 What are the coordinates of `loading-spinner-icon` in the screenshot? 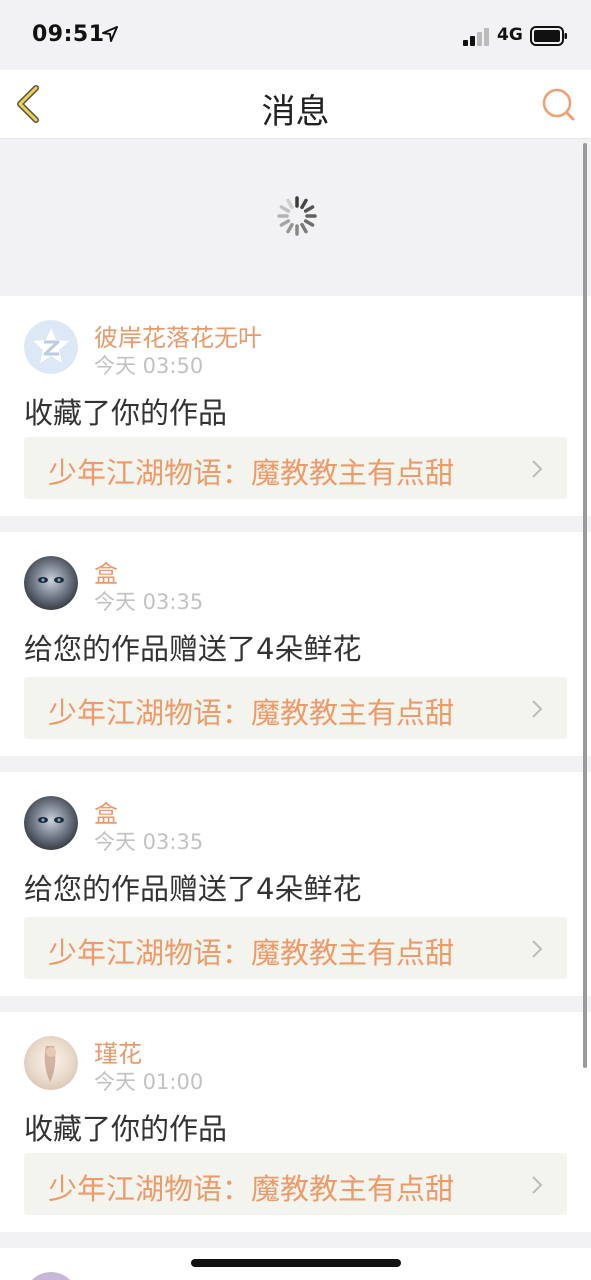 It's located at (297, 216).